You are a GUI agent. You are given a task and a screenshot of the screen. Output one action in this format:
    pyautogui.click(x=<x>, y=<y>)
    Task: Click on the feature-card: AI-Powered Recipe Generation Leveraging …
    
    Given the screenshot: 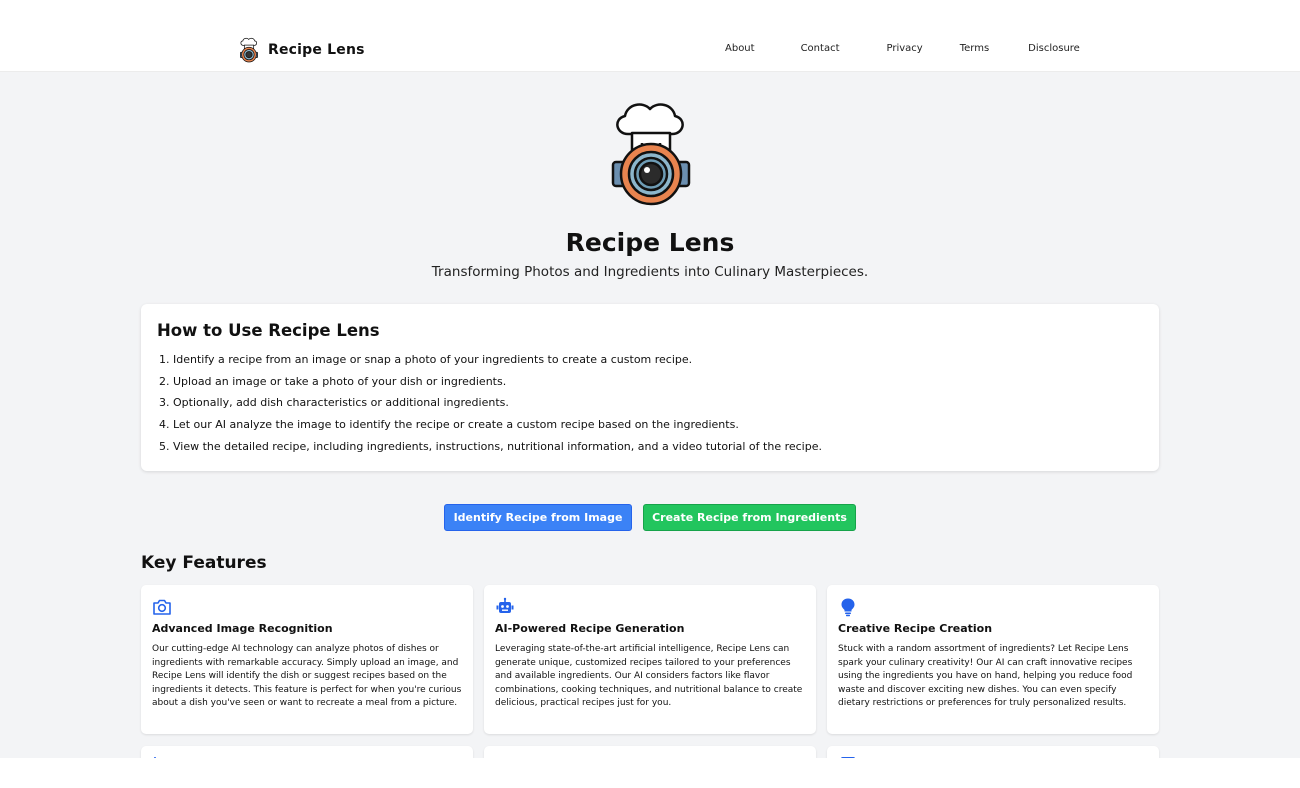 What is the action you would take?
    pyautogui.click(x=650, y=659)
    